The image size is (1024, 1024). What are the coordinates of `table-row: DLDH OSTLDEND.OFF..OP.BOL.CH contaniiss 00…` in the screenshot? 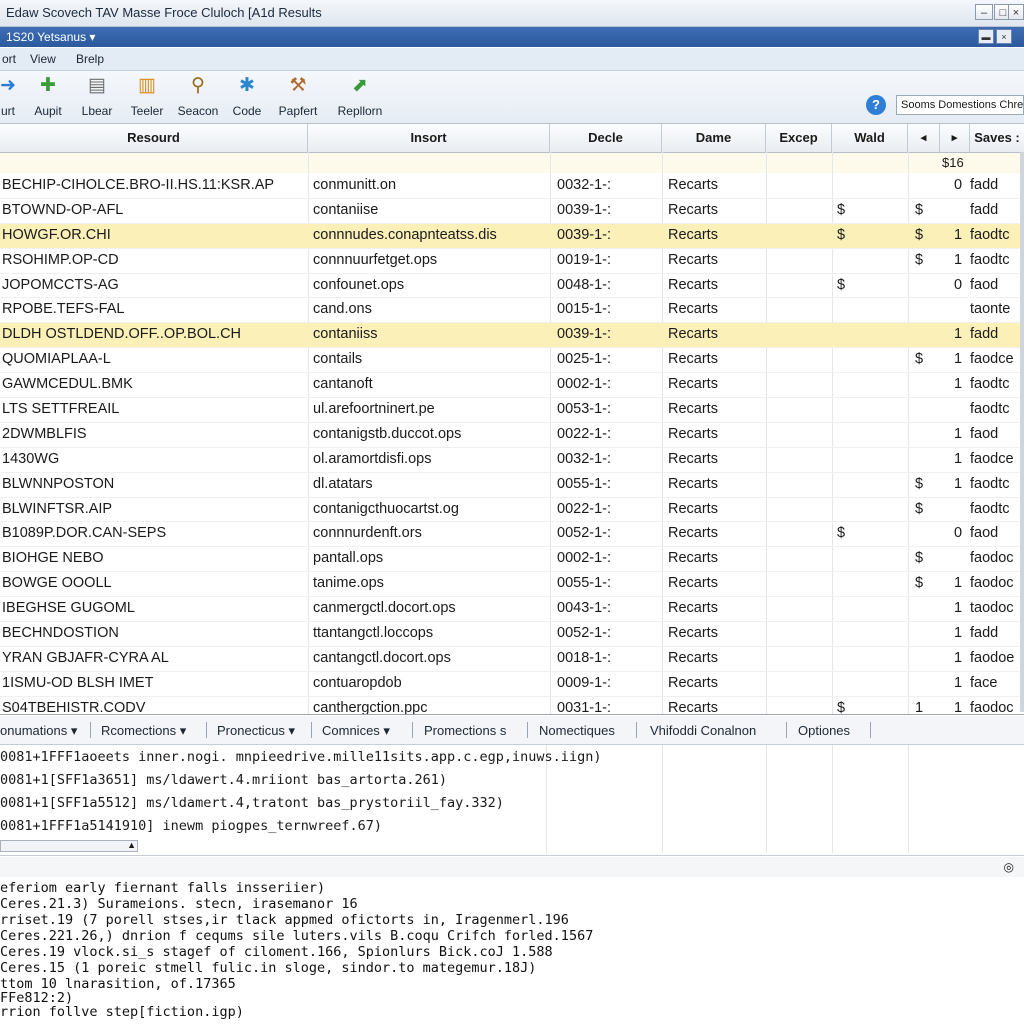 It's located at (512, 336).